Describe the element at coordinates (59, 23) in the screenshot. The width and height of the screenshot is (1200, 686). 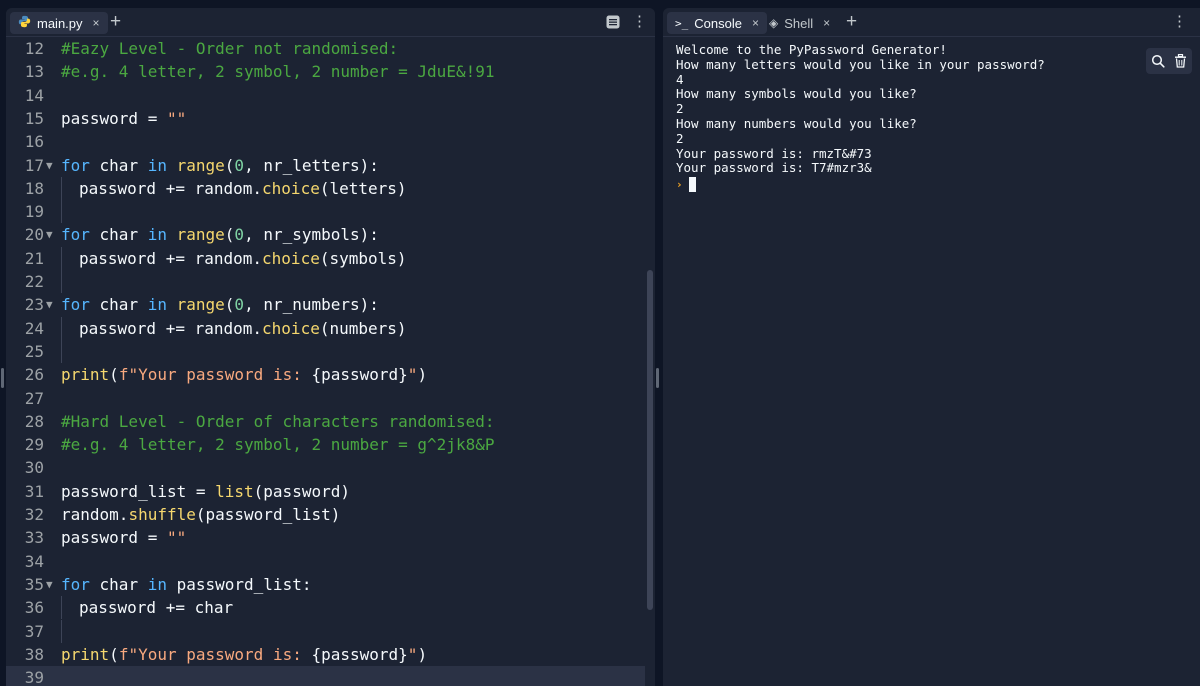
I see `tab-main-py: main.py ×` at that location.